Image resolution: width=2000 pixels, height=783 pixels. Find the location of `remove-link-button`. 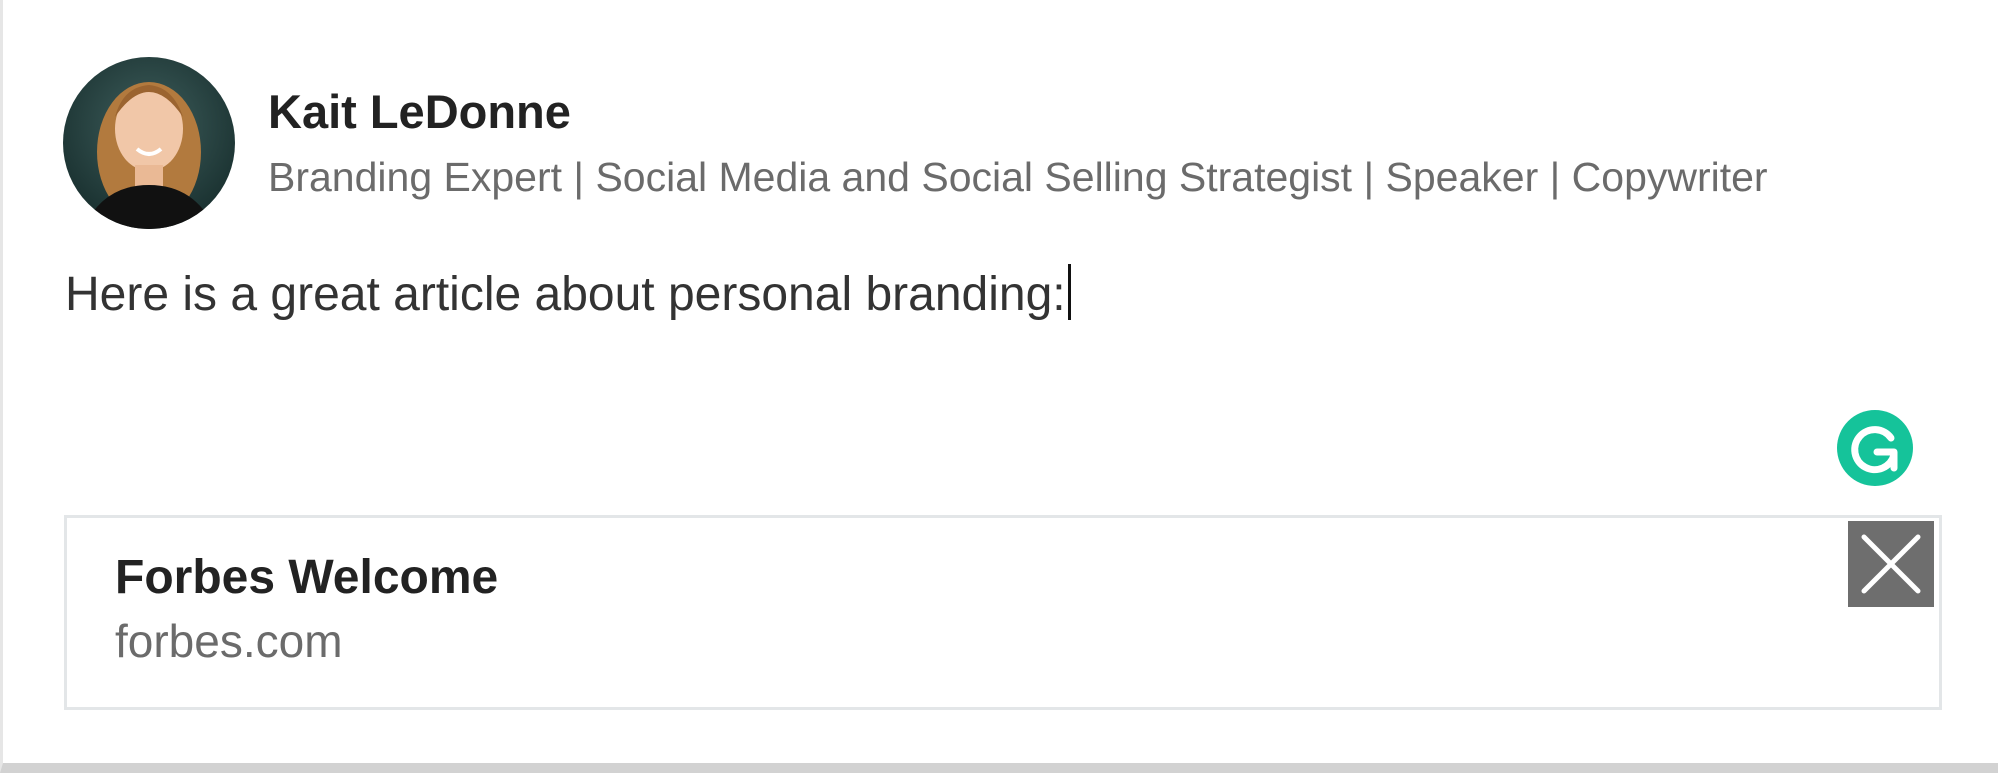

remove-link-button is located at coordinates (1891, 564).